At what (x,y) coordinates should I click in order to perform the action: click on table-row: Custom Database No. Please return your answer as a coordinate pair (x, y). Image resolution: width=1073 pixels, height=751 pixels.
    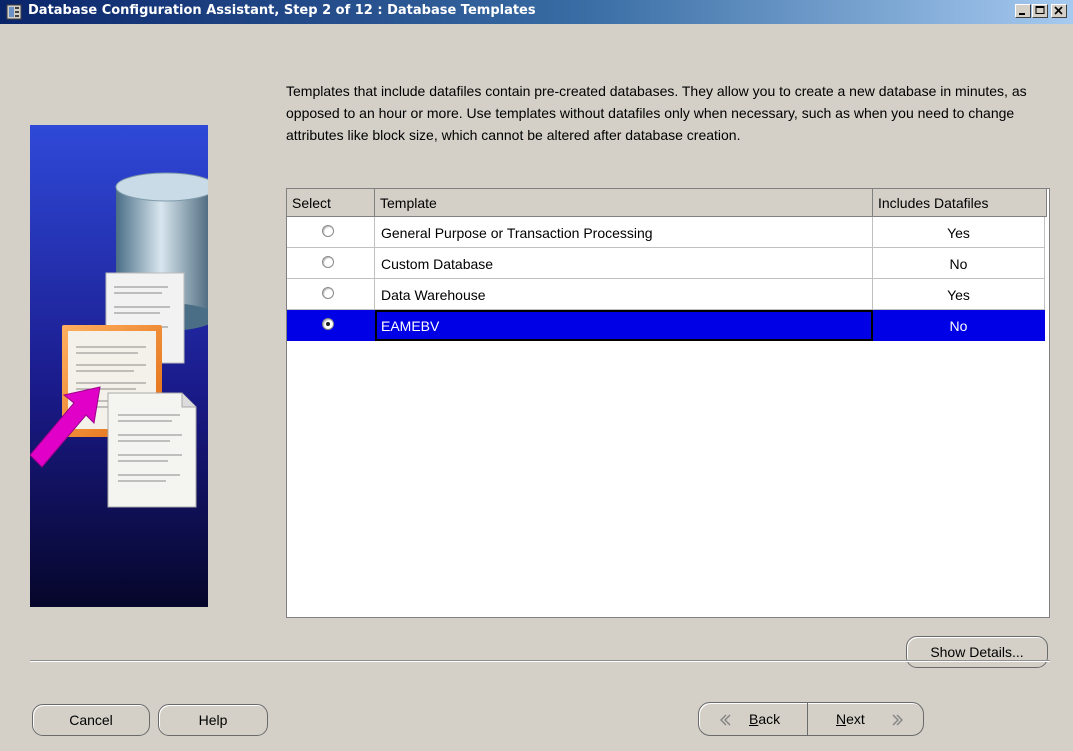
    Looking at the image, I should click on (666, 263).